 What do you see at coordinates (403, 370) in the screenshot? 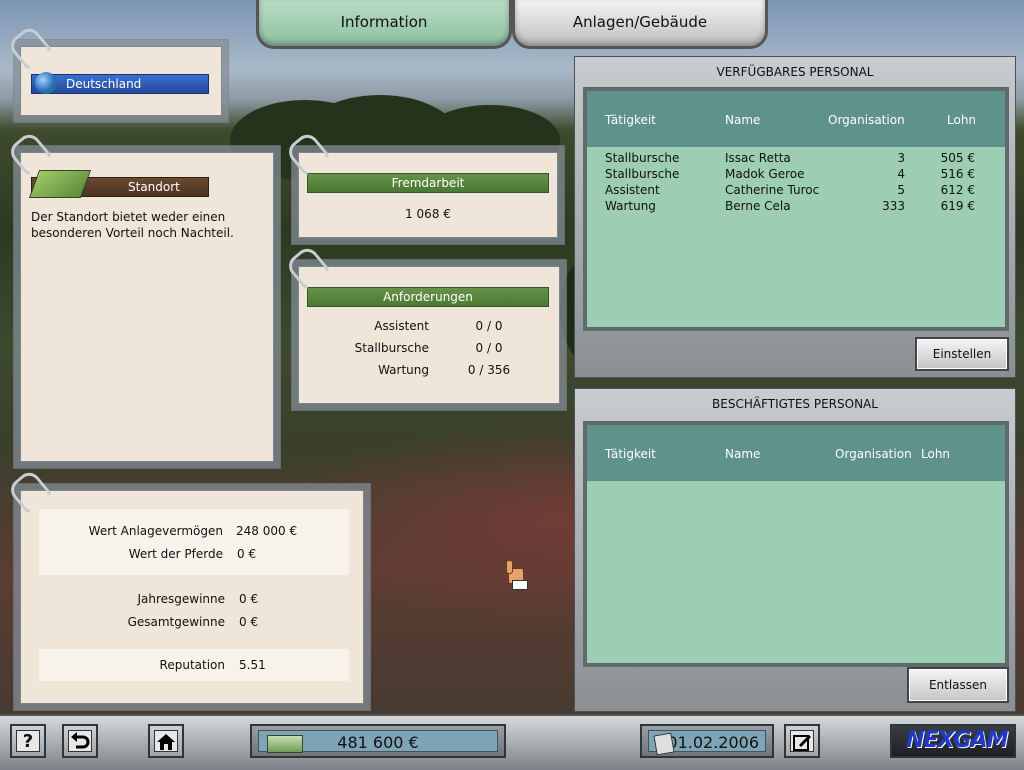
I see `req-label-wartung: Wartung` at bounding box center [403, 370].